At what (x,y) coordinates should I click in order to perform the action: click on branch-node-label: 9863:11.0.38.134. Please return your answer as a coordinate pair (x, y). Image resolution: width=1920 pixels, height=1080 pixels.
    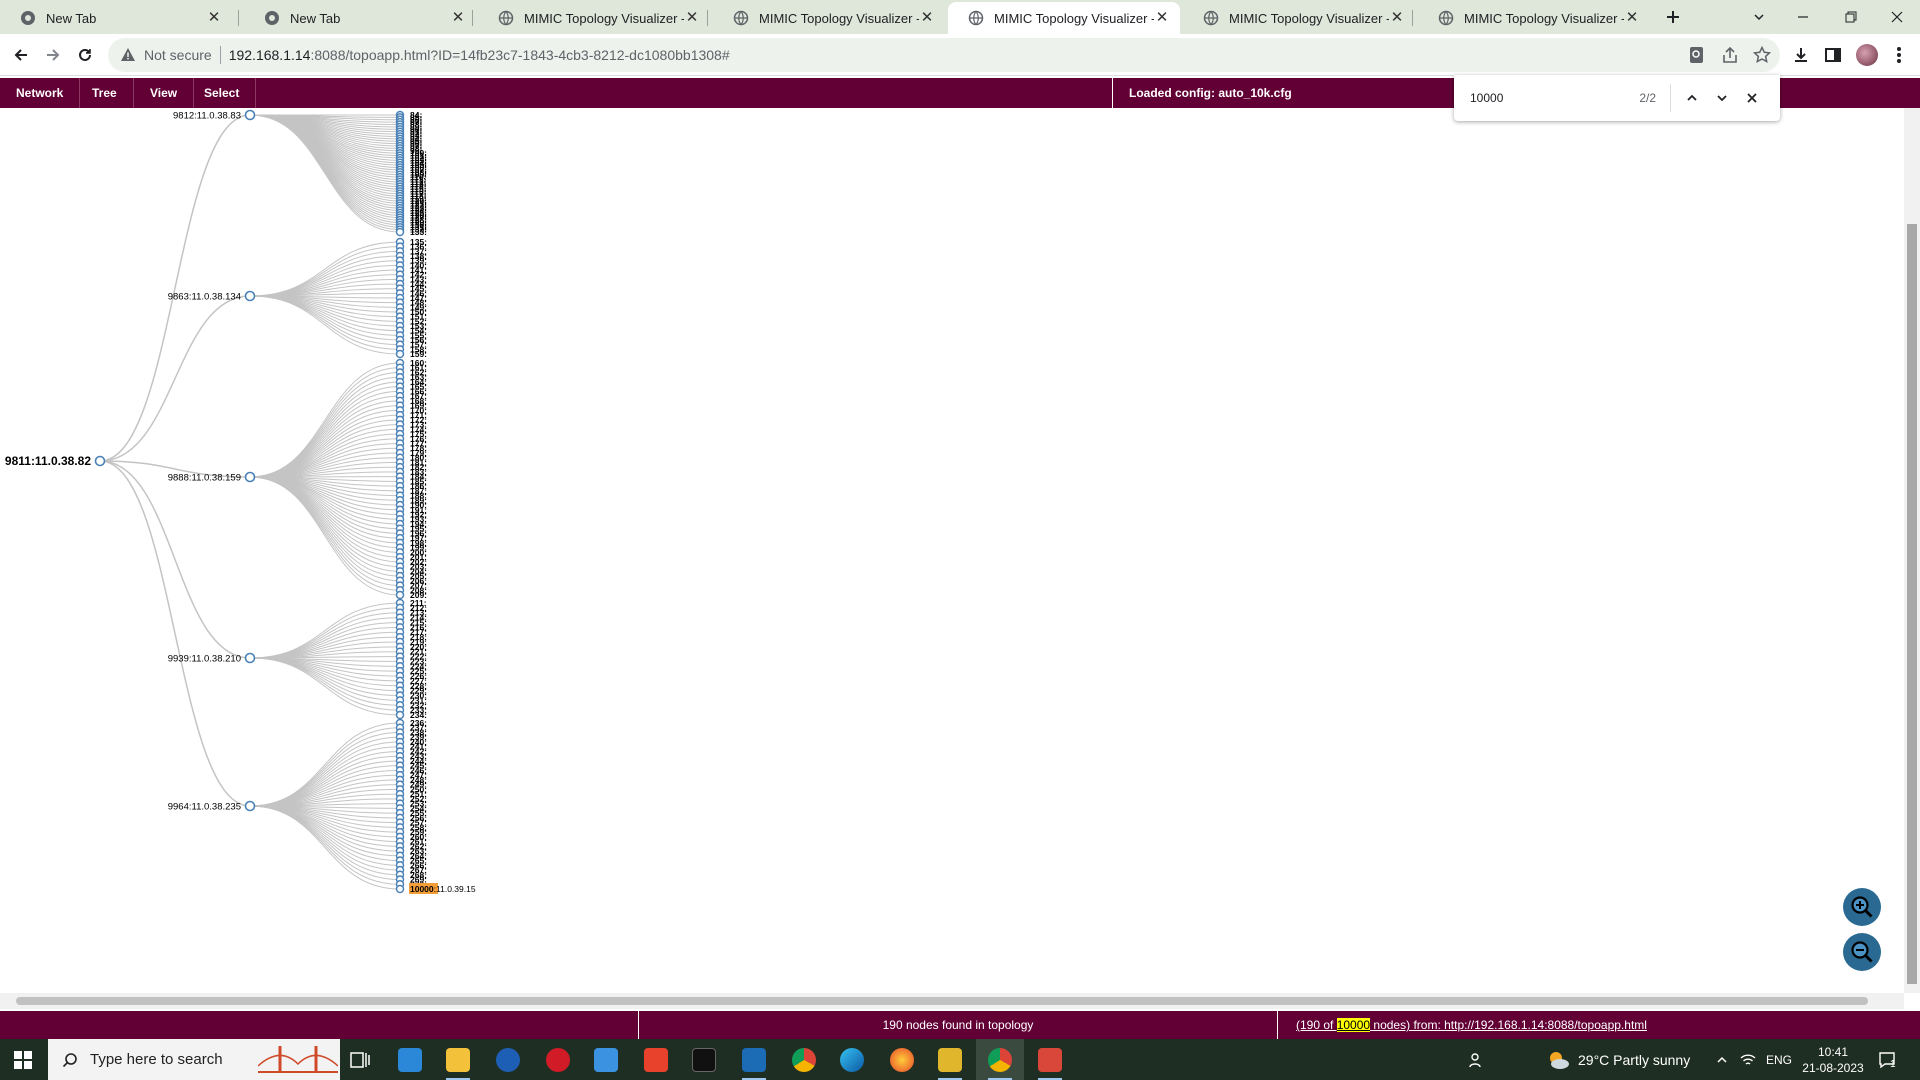
    Looking at the image, I should click on (204, 297).